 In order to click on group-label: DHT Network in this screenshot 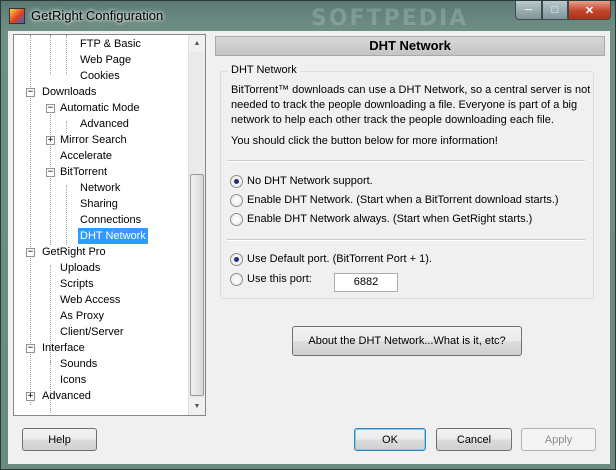, I will do `click(264, 70)`.